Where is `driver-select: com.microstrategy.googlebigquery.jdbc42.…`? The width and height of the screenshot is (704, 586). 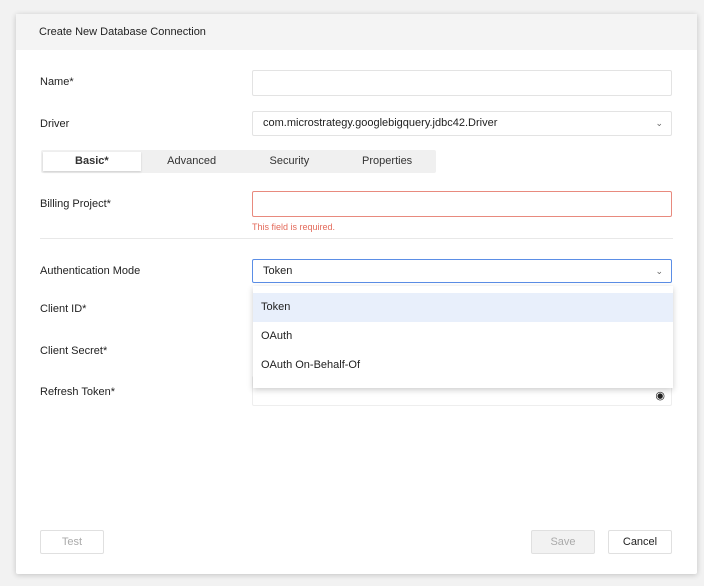 driver-select: com.microstrategy.googlebigquery.jdbc42.… is located at coordinates (462, 123).